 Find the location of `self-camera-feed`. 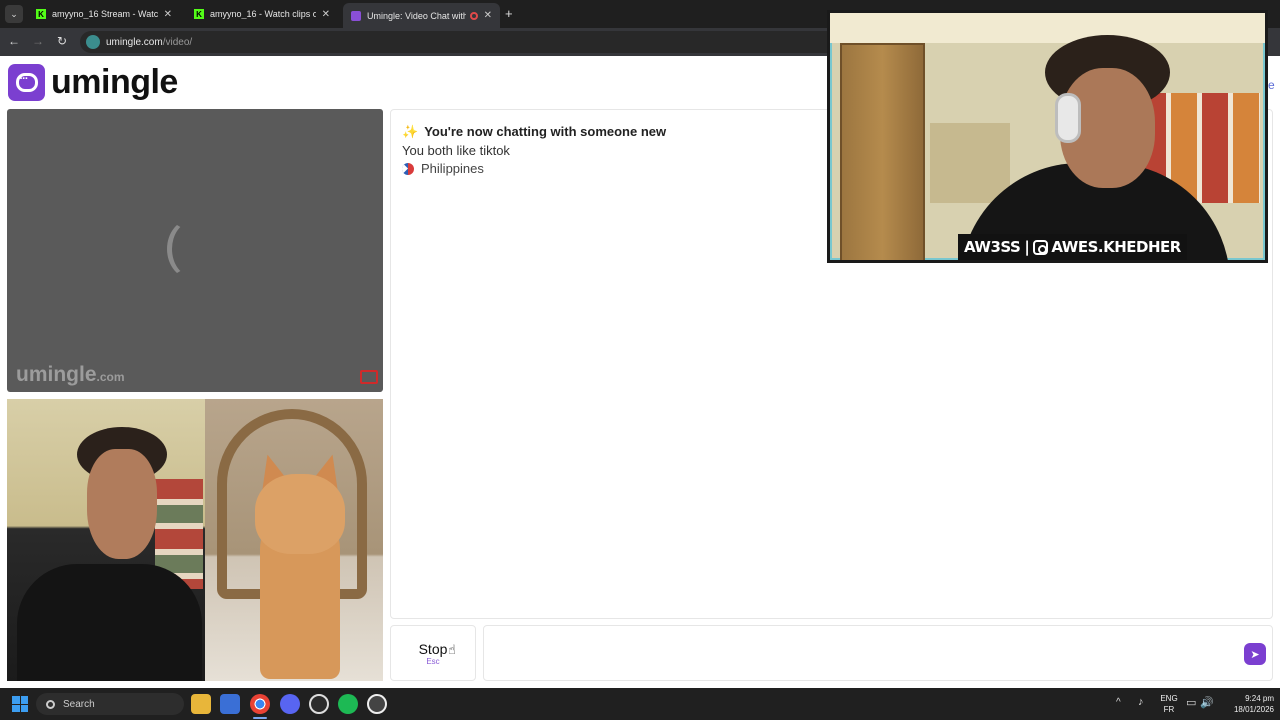

self-camera-feed is located at coordinates (106, 540).